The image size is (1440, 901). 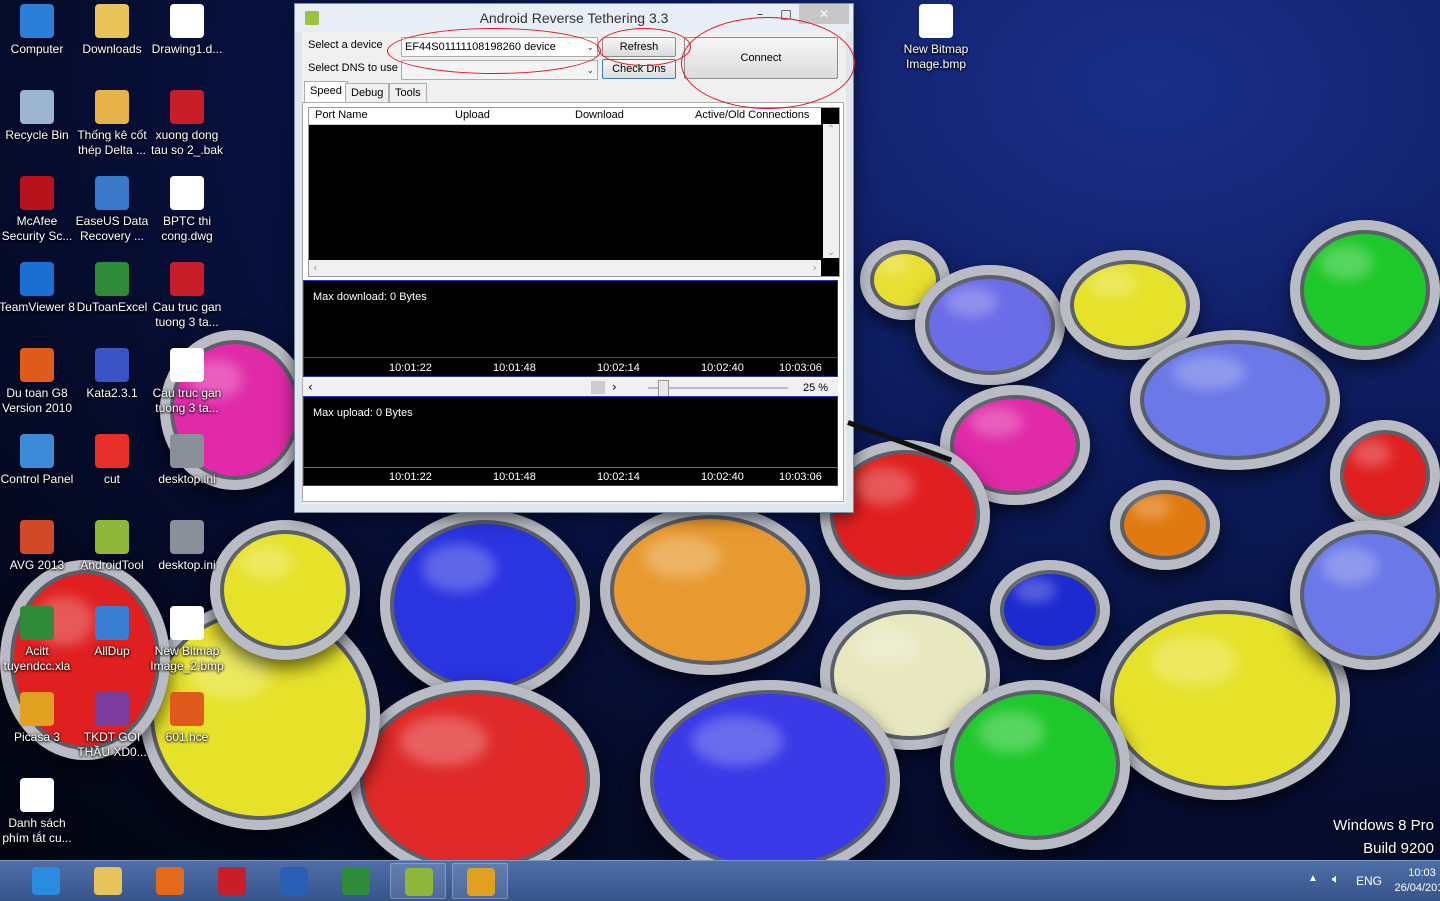 What do you see at coordinates (1336, 879) in the screenshot?
I see `volume-icon: 🔈︎` at bounding box center [1336, 879].